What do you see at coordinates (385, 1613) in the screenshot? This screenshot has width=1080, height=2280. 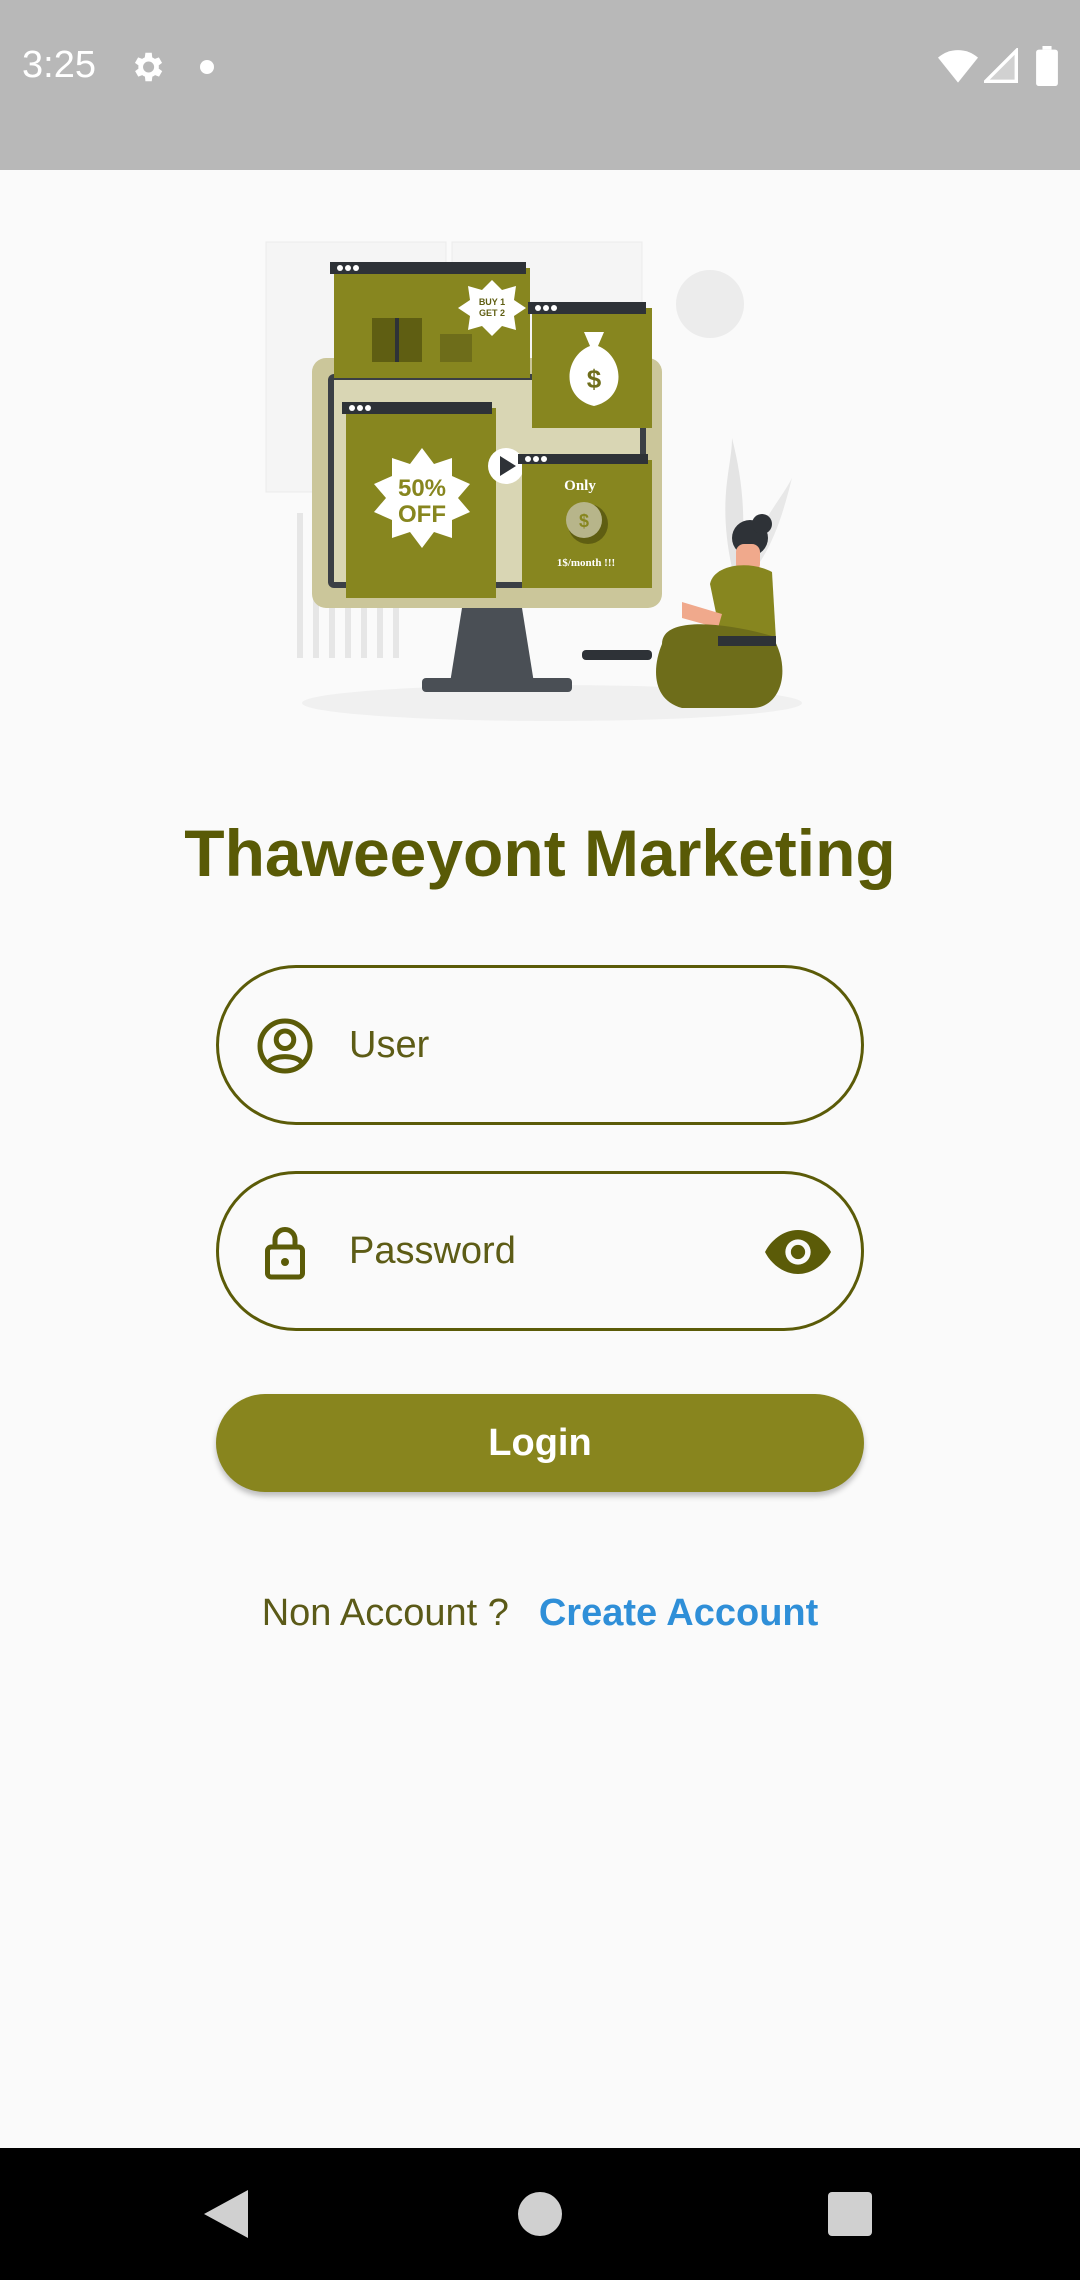 I see `signup-prompt: Non Account ?` at bounding box center [385, 1613].